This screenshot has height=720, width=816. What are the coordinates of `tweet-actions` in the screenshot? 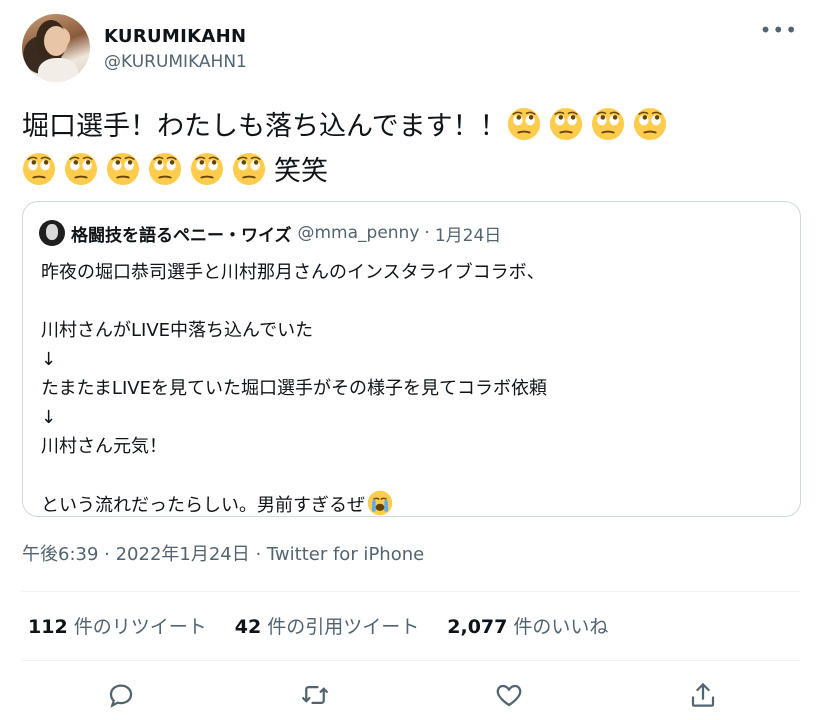 It's located at (411, 695).